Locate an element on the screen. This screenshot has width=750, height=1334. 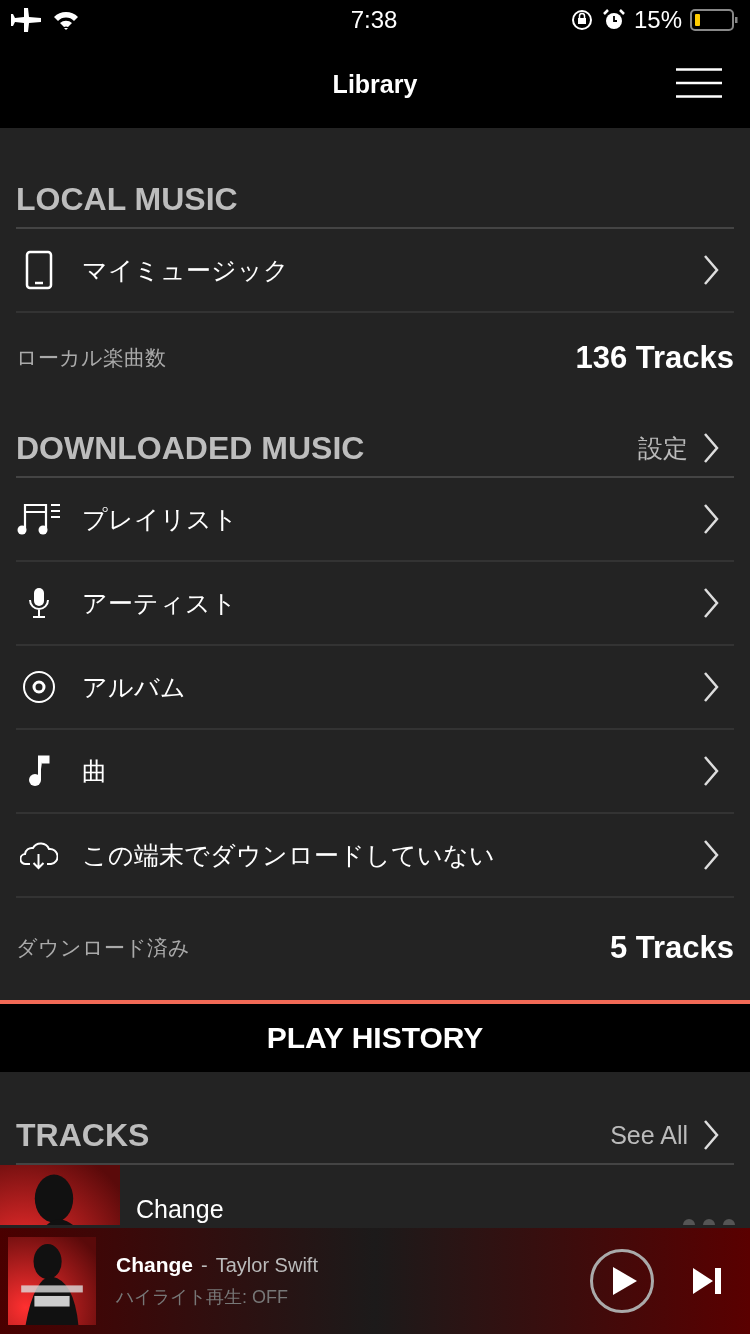
track-count: 136 Tracks is located at coordinates (654, 358).